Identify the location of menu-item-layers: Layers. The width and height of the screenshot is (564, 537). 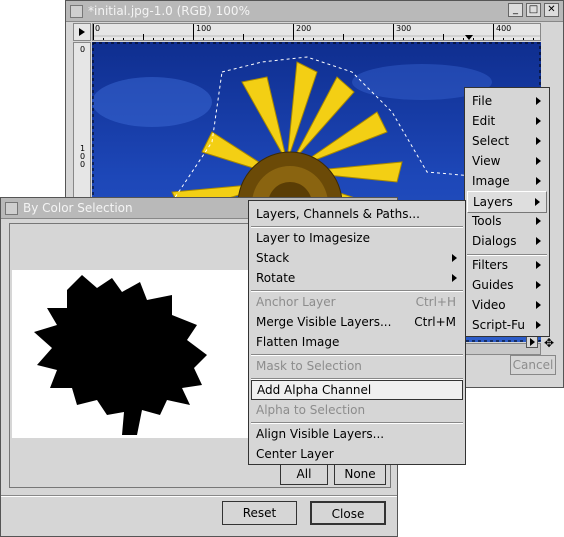
(507, 202).